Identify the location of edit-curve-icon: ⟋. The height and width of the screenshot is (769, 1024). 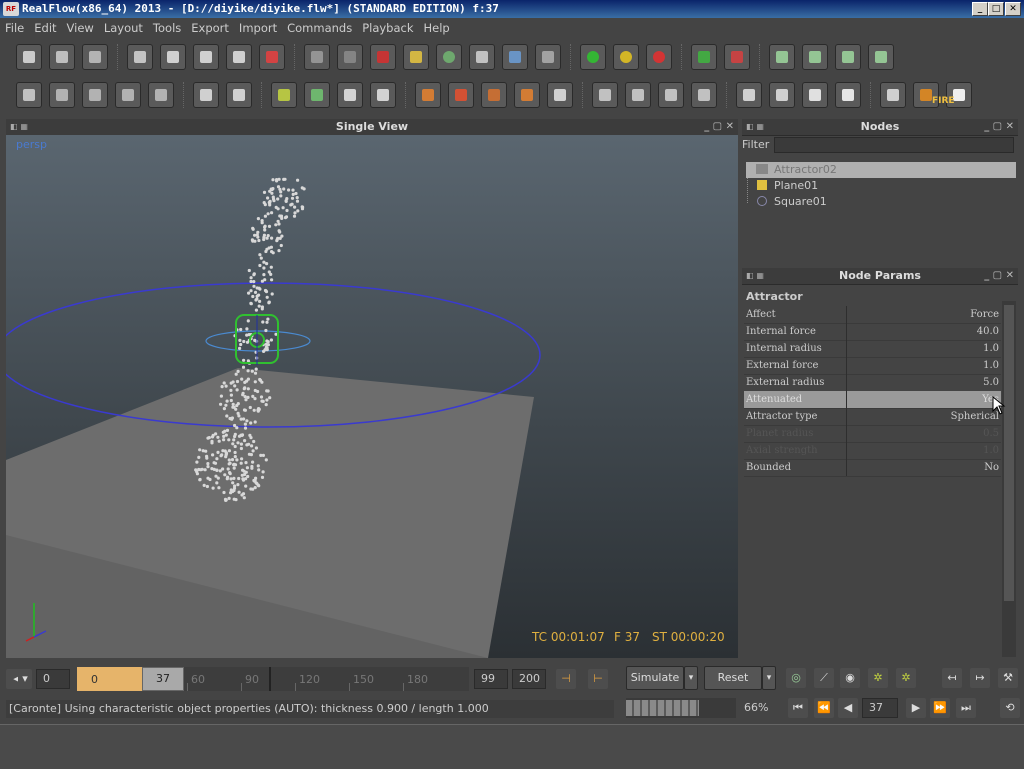
(824, 678).